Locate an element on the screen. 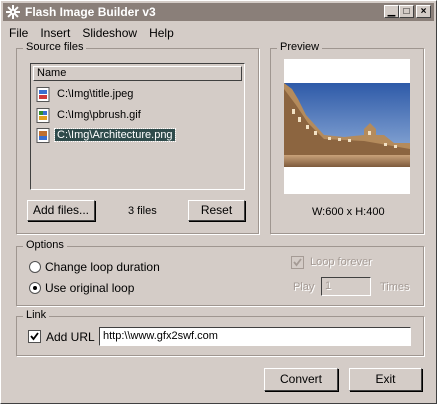  window-title: Flash Image Builder v3 is located at coordinates (90, 12).